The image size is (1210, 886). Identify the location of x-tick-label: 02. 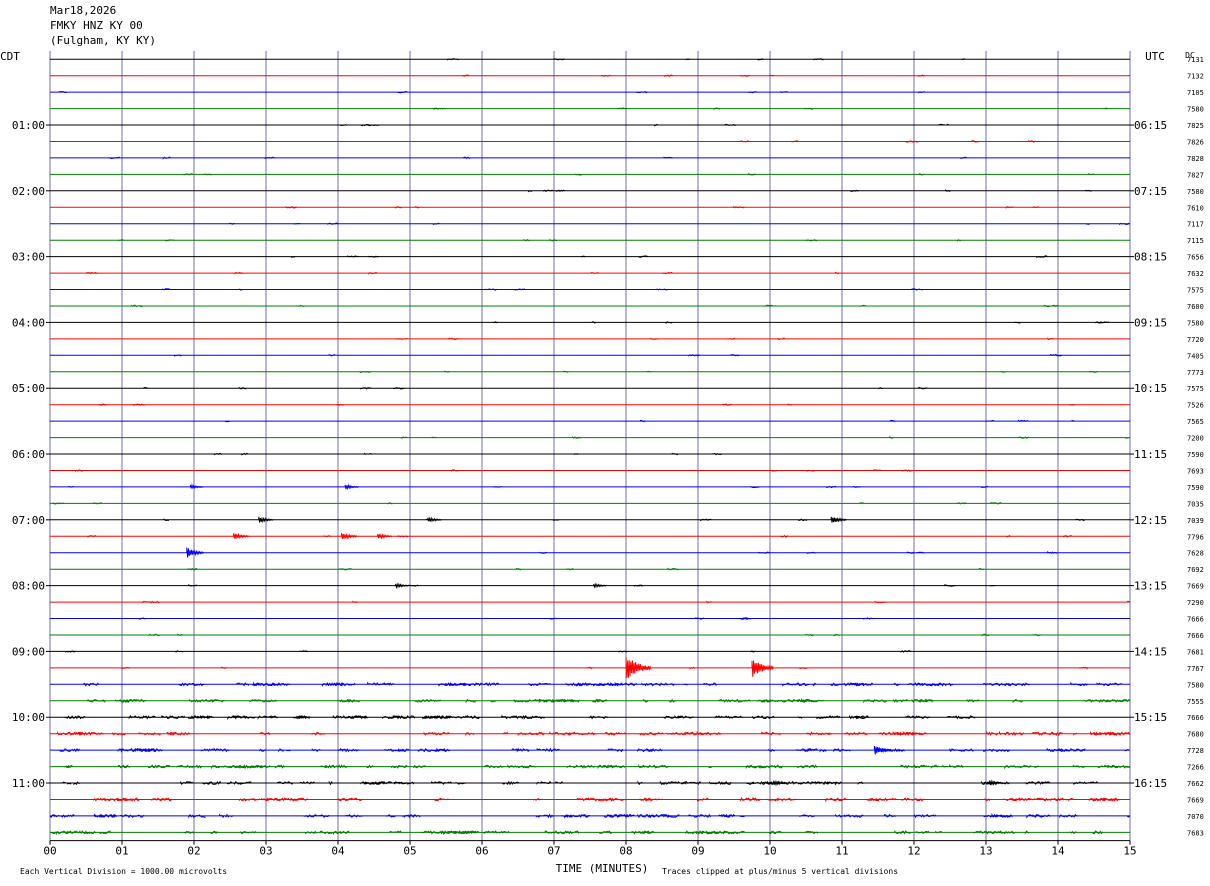
(193, 851).